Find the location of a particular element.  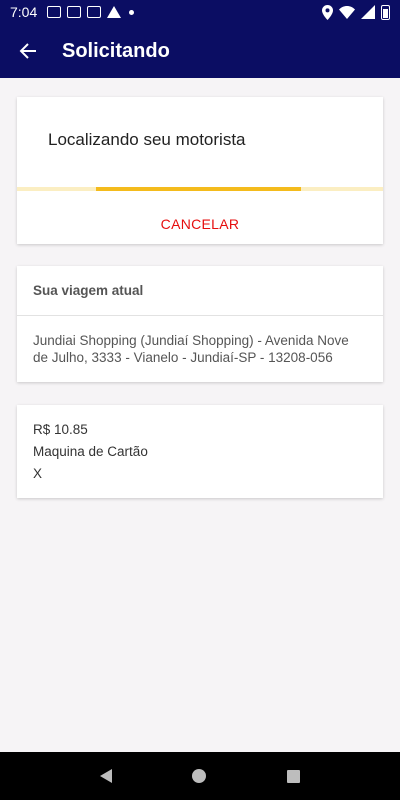

status-bar: 7:04 is located at coordinates (200, 12).